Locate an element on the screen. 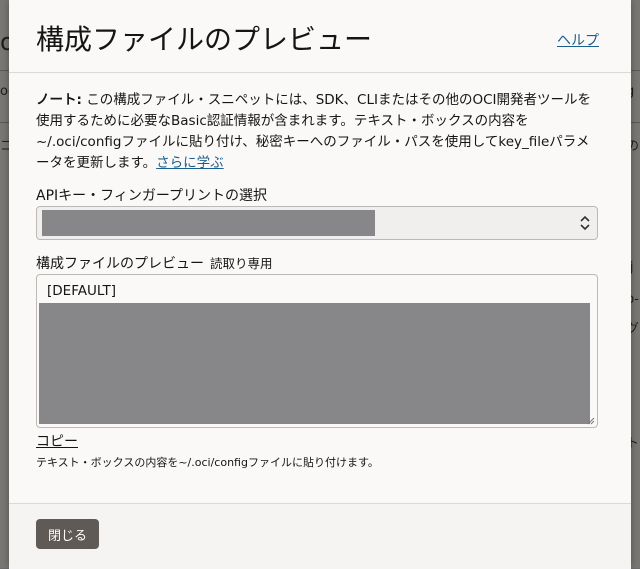 This screenshot has height=569, width=640. help-link: ヘルプ is located at coordinates (578, 40).